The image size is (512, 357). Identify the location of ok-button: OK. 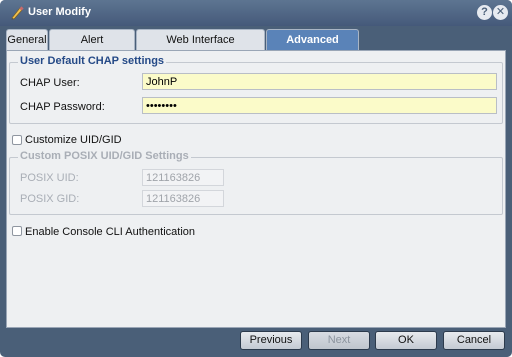
(406, 340).